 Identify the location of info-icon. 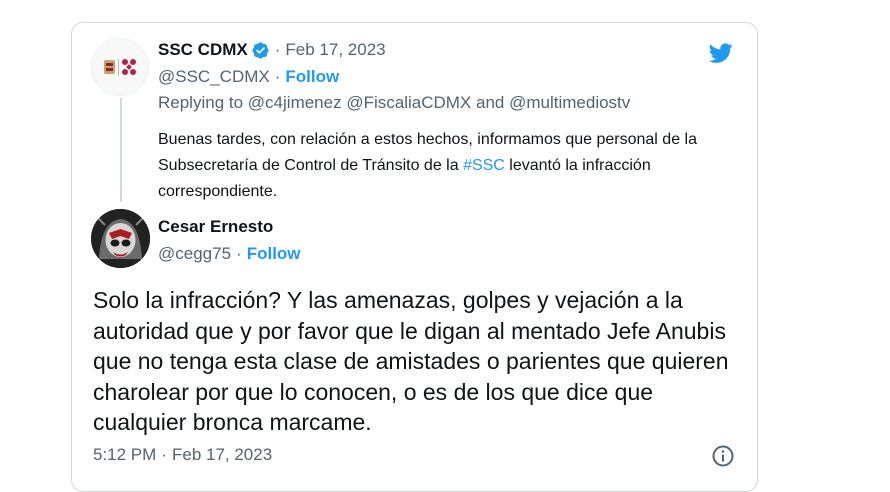
(723, 456).